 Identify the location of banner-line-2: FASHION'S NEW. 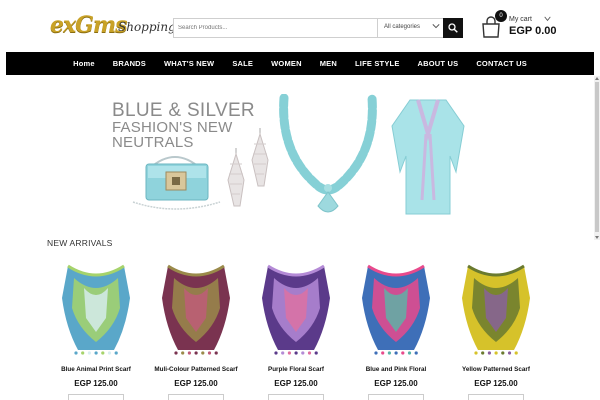
(172, 127).